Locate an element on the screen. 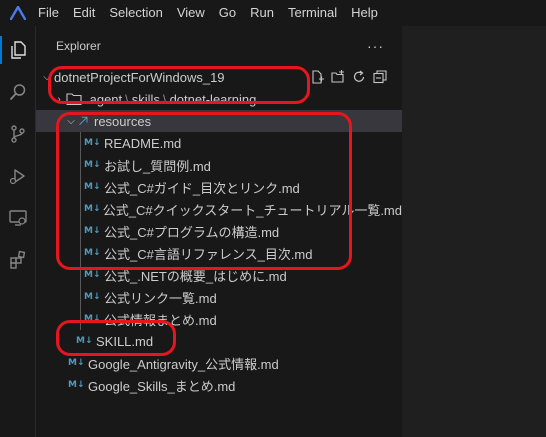  folder-open-icon is located at coordinates (86, 121).